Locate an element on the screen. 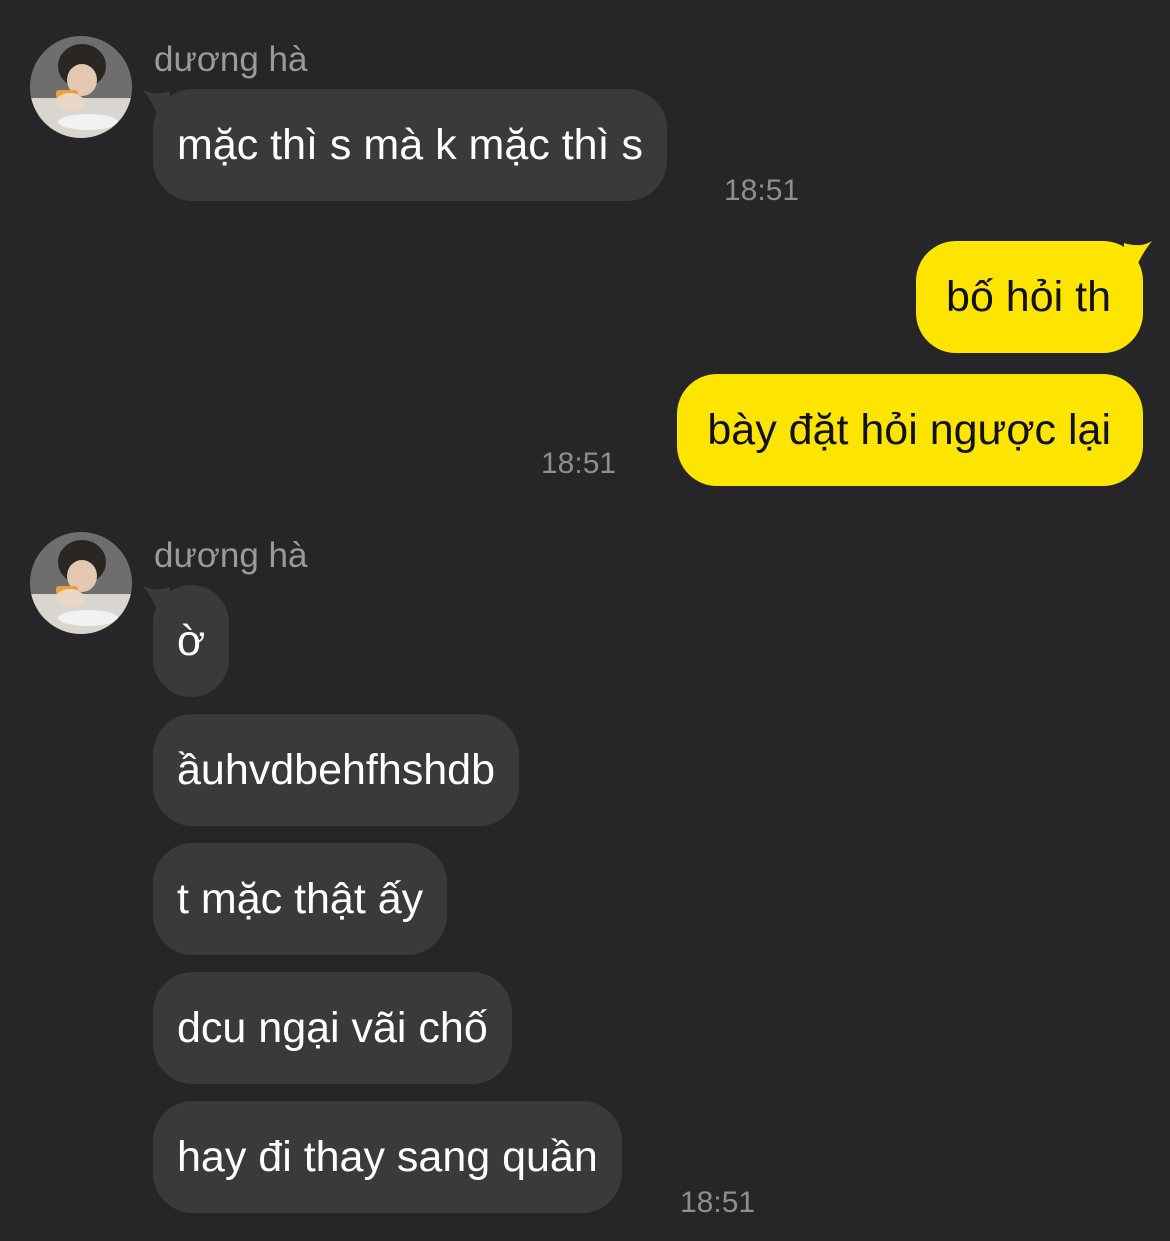  message-bubble: ầuhvdbehfhshdb is located at coordinates (336, 770).